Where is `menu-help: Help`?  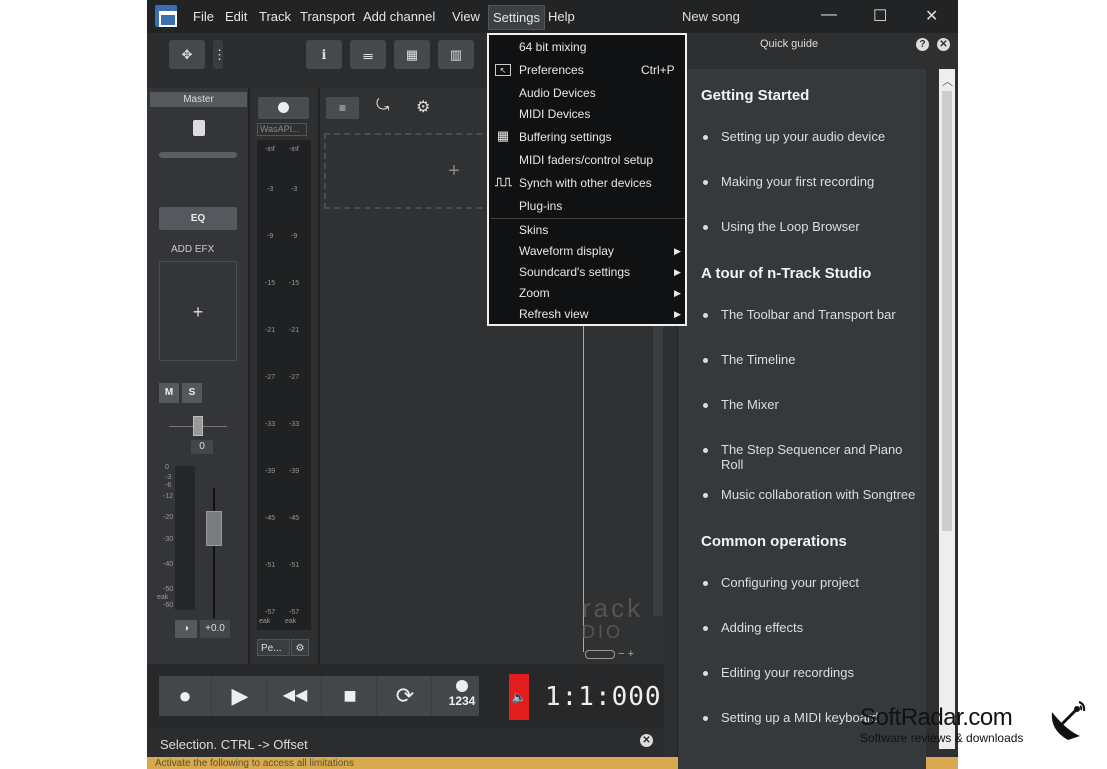
menu-help: Help is located at coordinates (561, 16).